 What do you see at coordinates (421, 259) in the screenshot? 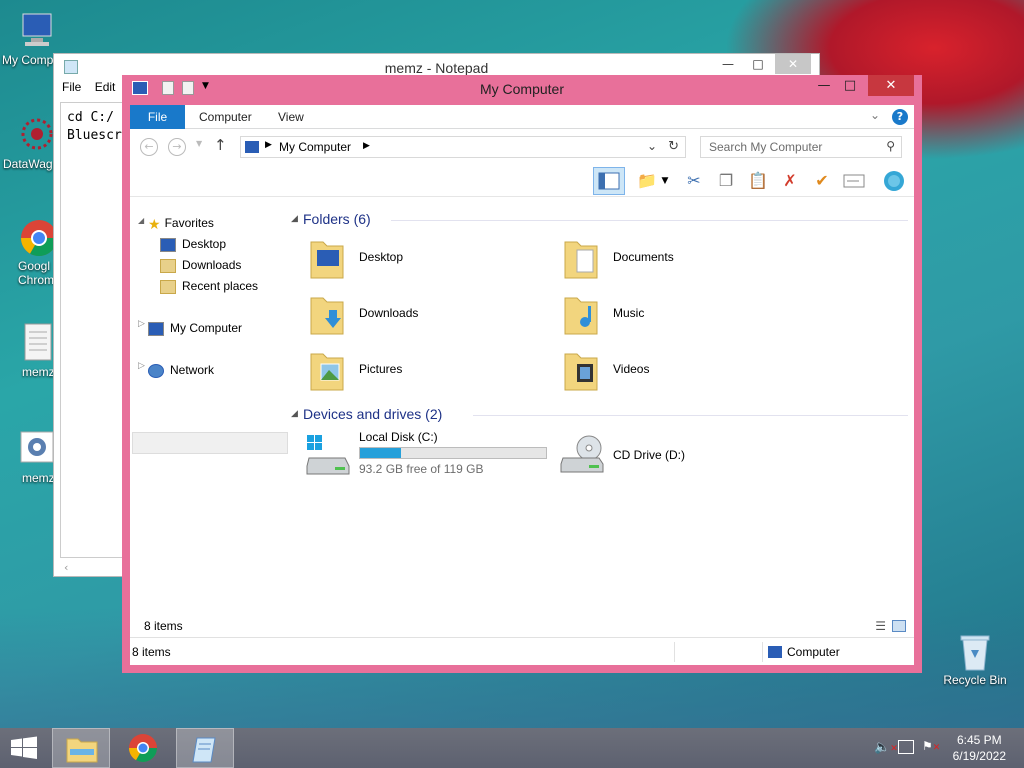
I see `folder-desktop: Desktop` at bounding box center [421, 259].